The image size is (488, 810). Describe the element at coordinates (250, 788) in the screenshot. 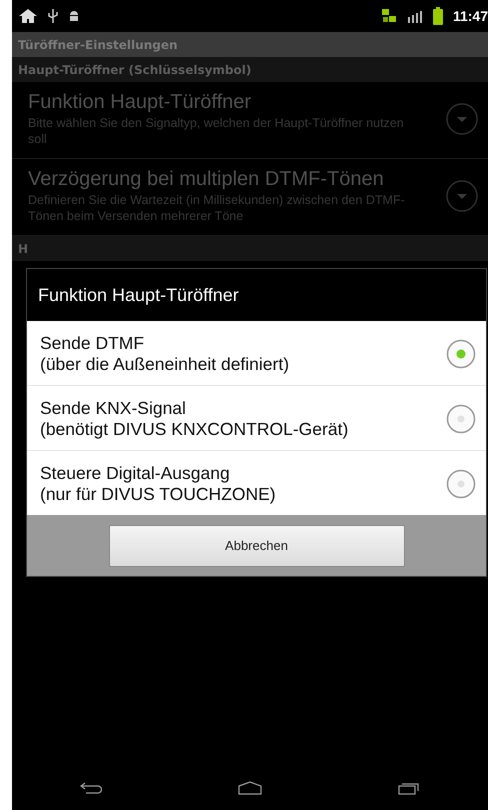

I see `home-button-icon` at that location.